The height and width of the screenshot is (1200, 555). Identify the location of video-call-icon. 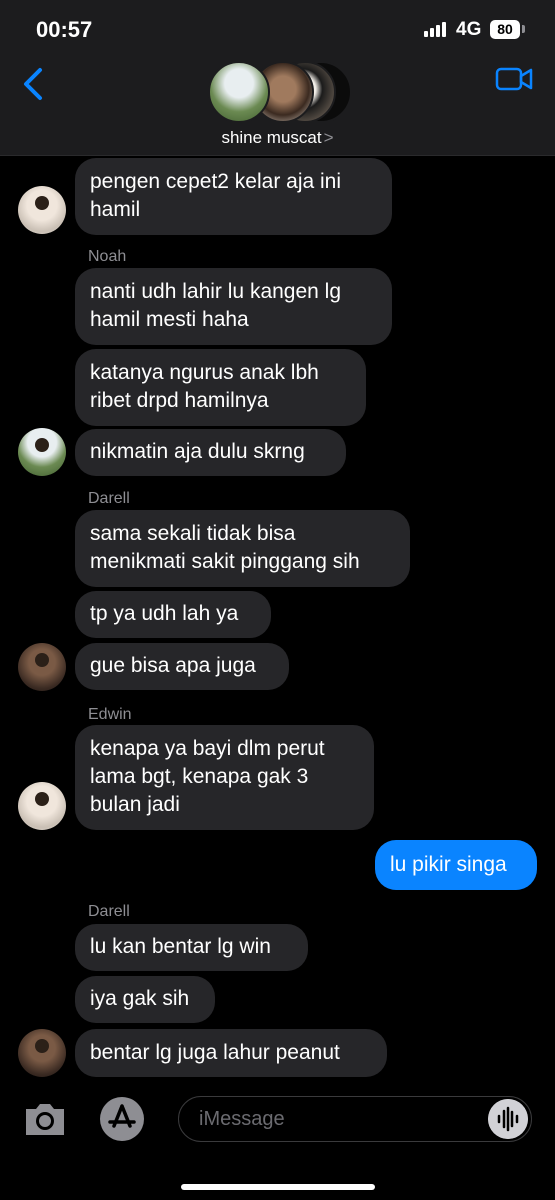
(514, 79).